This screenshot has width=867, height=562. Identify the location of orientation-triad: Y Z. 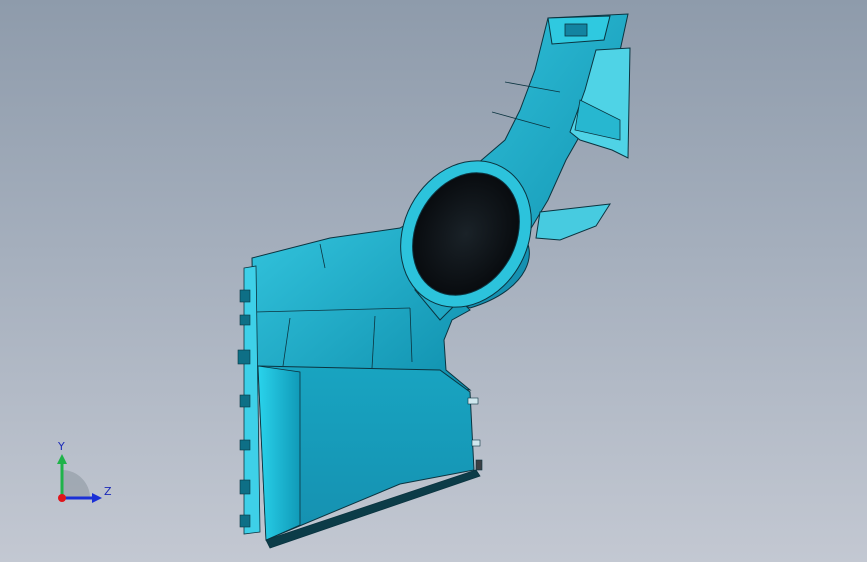
(84, 471).